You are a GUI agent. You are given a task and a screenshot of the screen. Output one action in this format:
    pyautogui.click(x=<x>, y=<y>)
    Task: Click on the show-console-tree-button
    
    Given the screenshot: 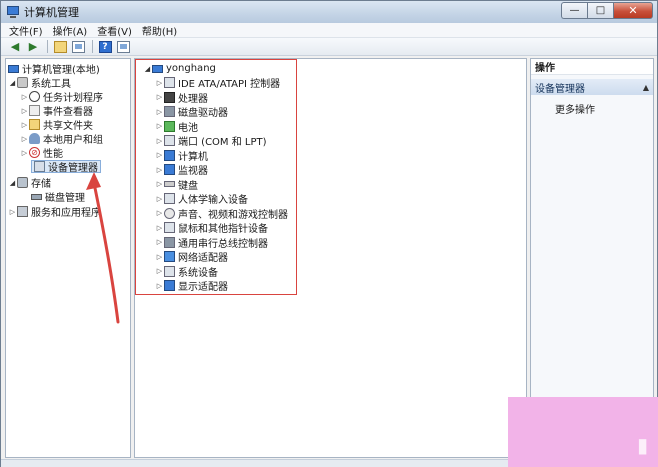 What is the action you would take?
    pyautogui.click(x=78, y=47)
    